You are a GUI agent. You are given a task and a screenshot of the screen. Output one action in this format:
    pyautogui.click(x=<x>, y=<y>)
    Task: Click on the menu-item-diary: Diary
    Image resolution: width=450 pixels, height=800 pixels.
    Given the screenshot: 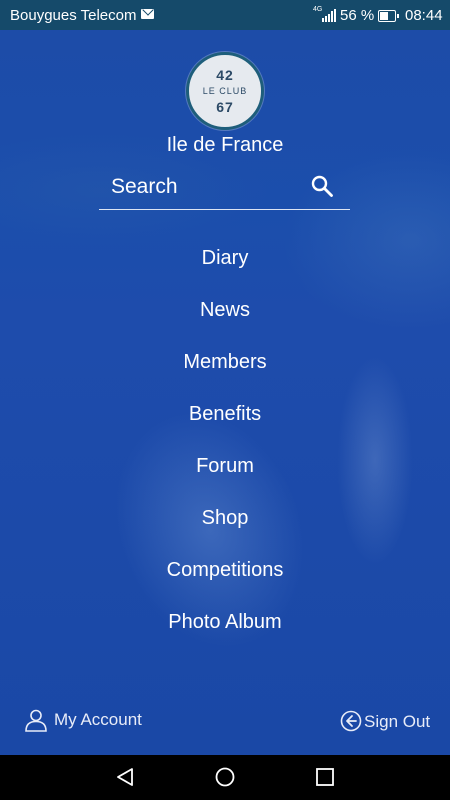 What is the action you would take?
    pyautogui.click(x=225, y=258)
    